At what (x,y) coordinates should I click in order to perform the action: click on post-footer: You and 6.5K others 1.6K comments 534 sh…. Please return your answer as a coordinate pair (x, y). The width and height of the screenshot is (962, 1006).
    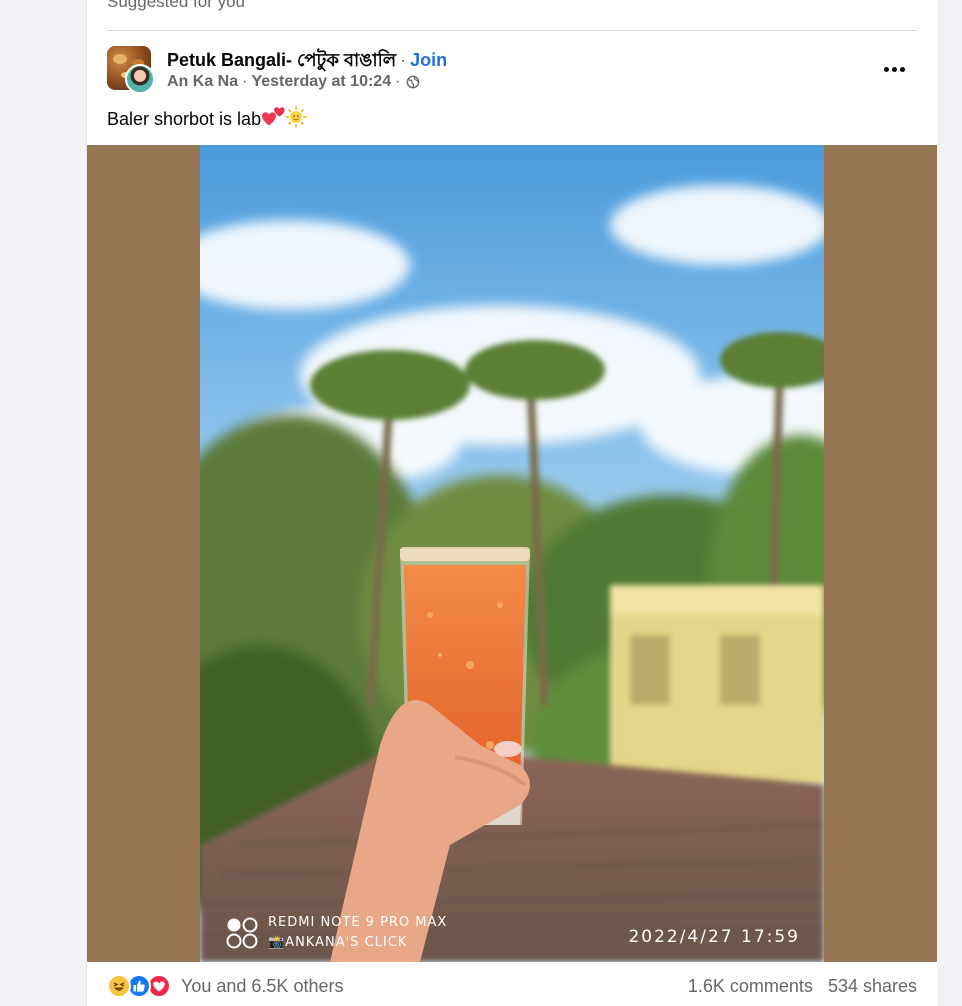
    Looking at the image, I should click on (512, 984).